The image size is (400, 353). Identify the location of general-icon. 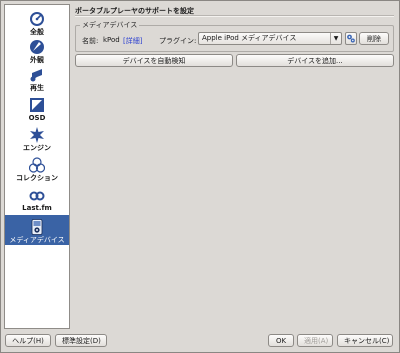
(37, 19).